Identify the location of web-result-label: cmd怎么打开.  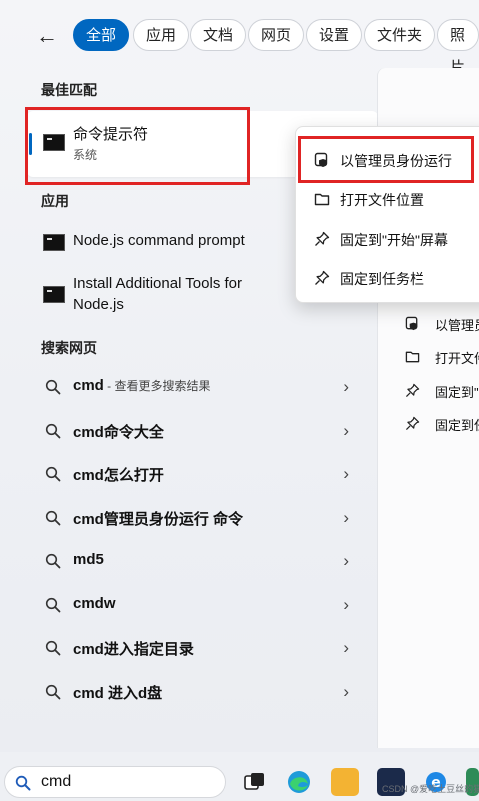
(118, 475).